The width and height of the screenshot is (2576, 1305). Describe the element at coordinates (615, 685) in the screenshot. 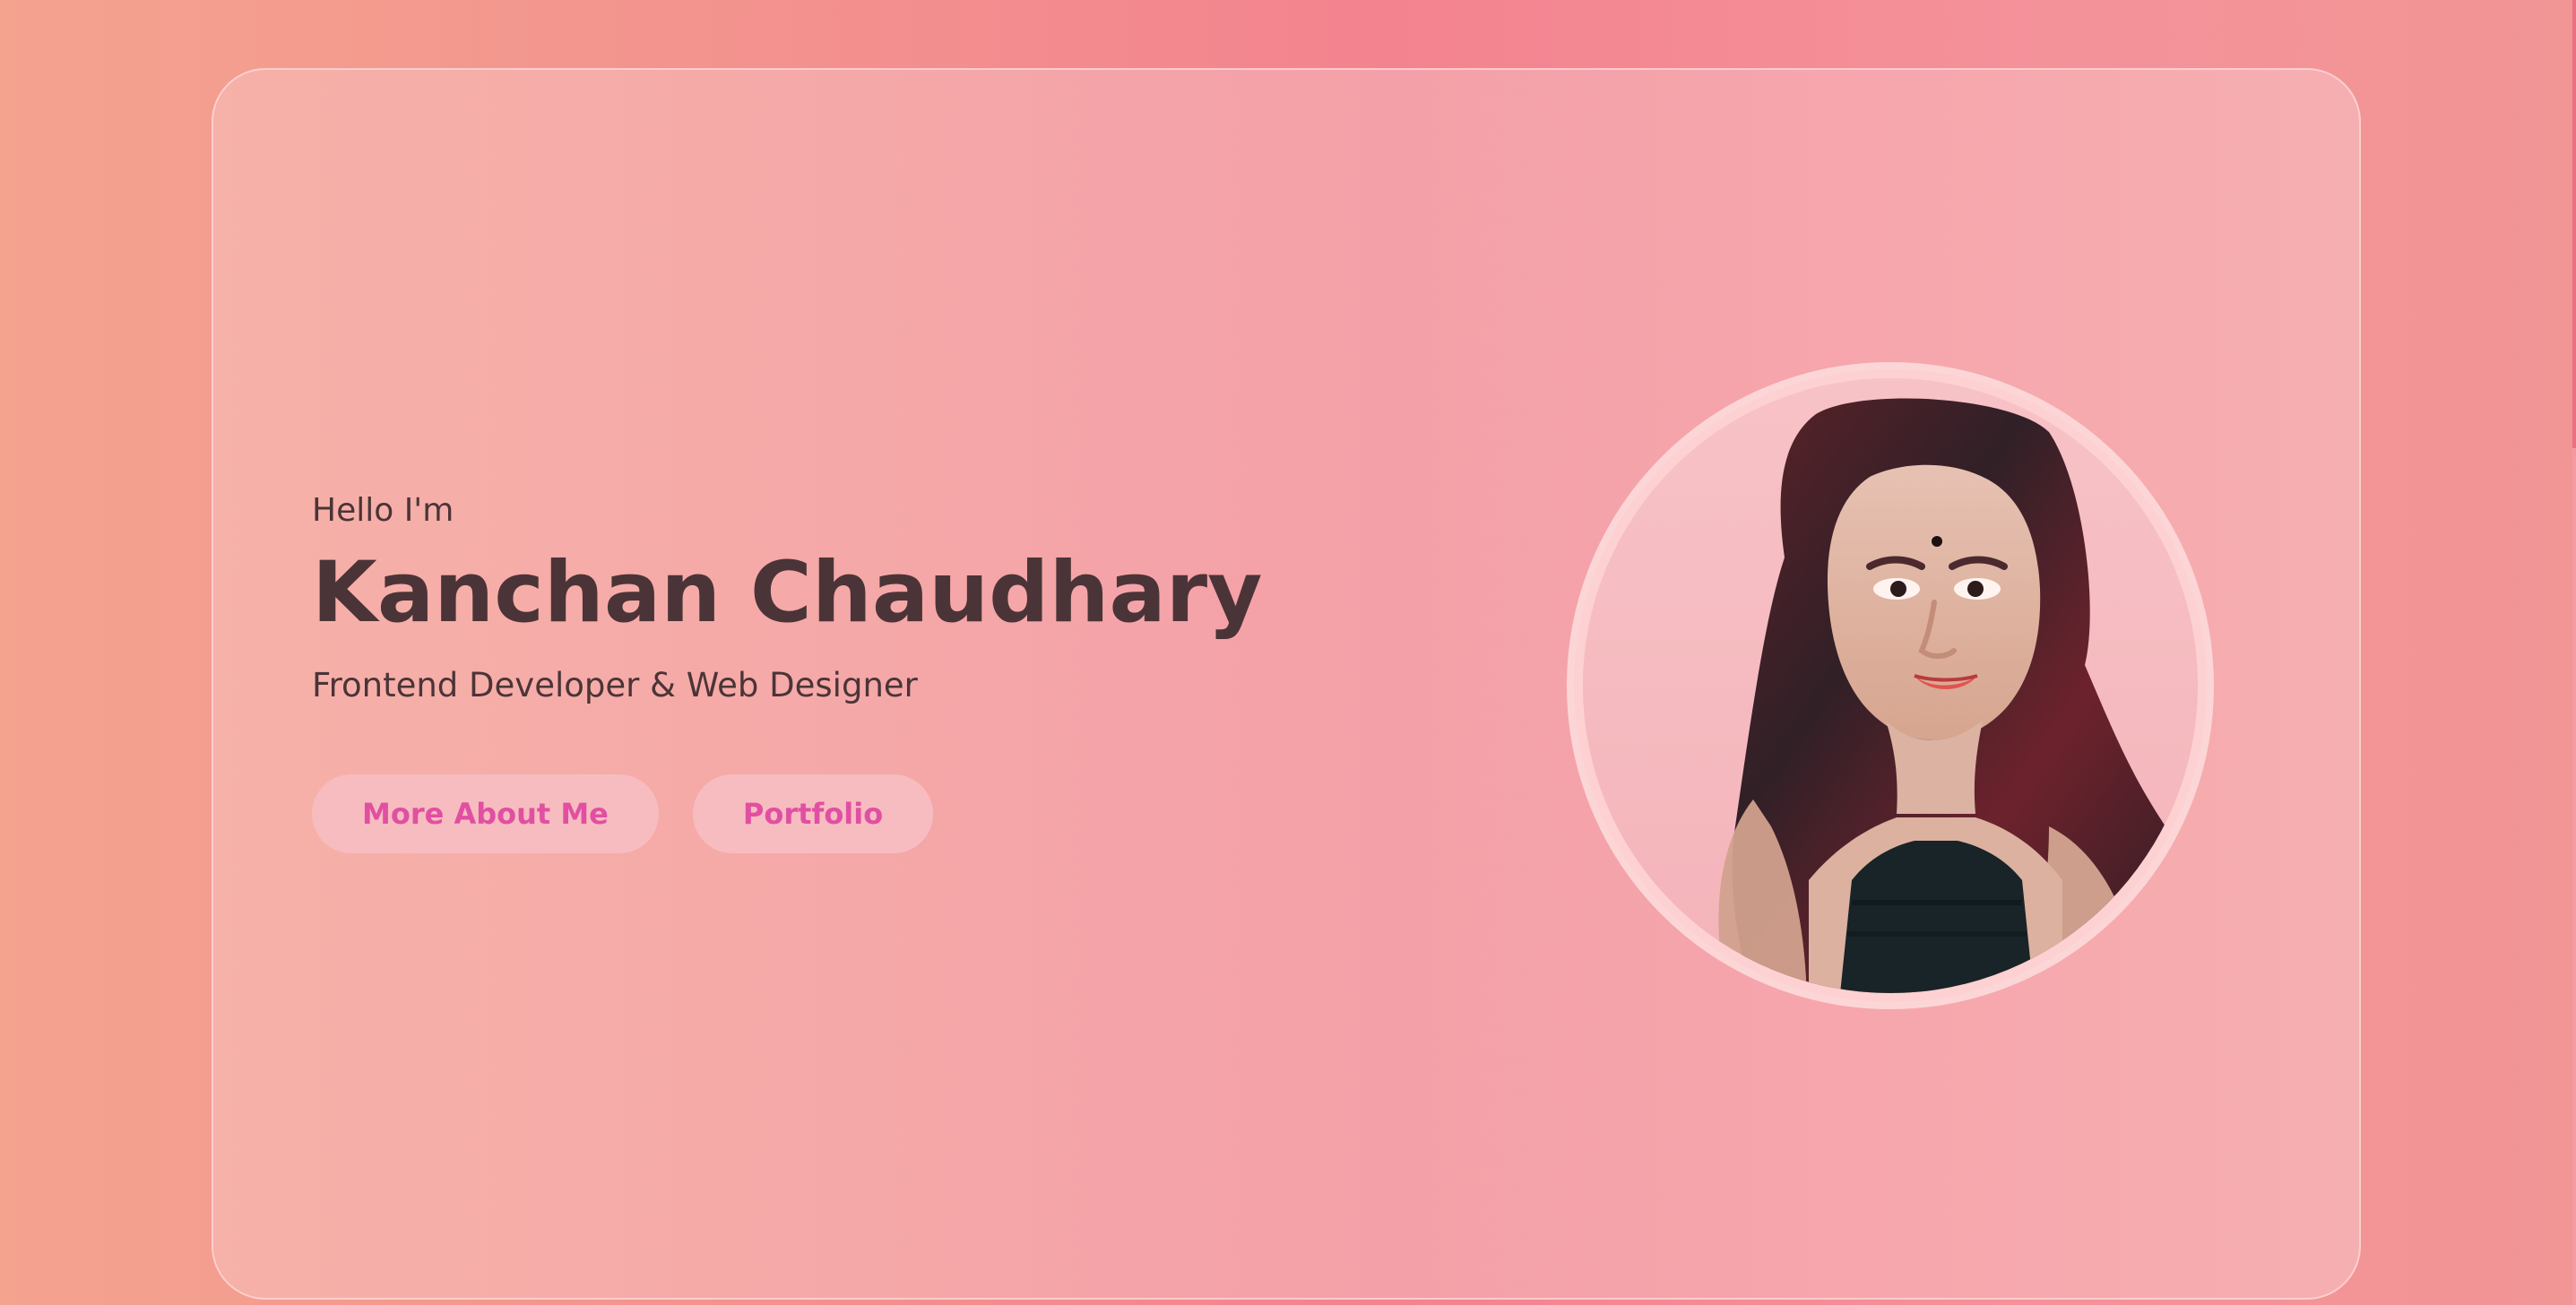

I see `profile-role: Frontend Developer & Web Designer` at that location.